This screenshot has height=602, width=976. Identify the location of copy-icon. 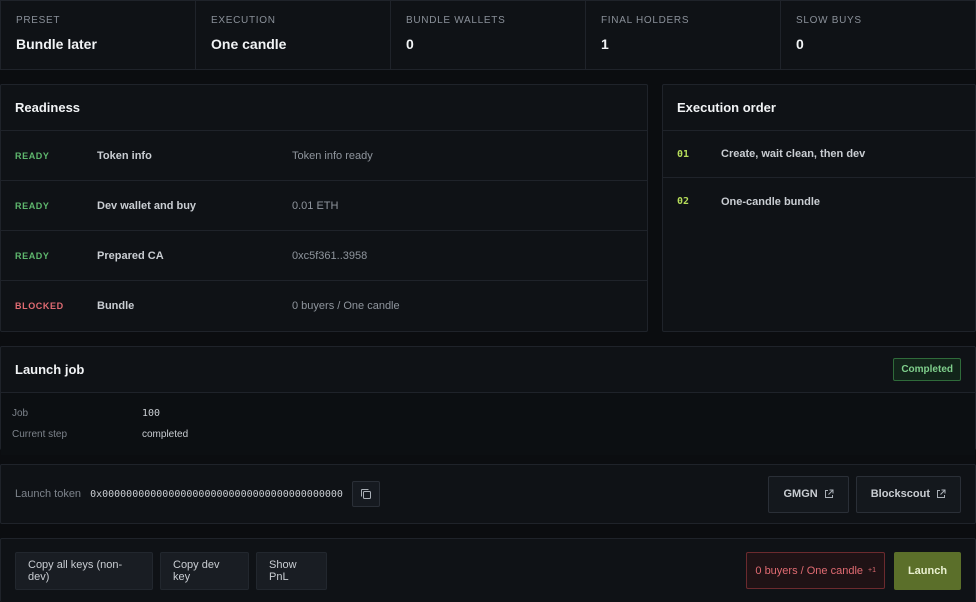
(365, 494).